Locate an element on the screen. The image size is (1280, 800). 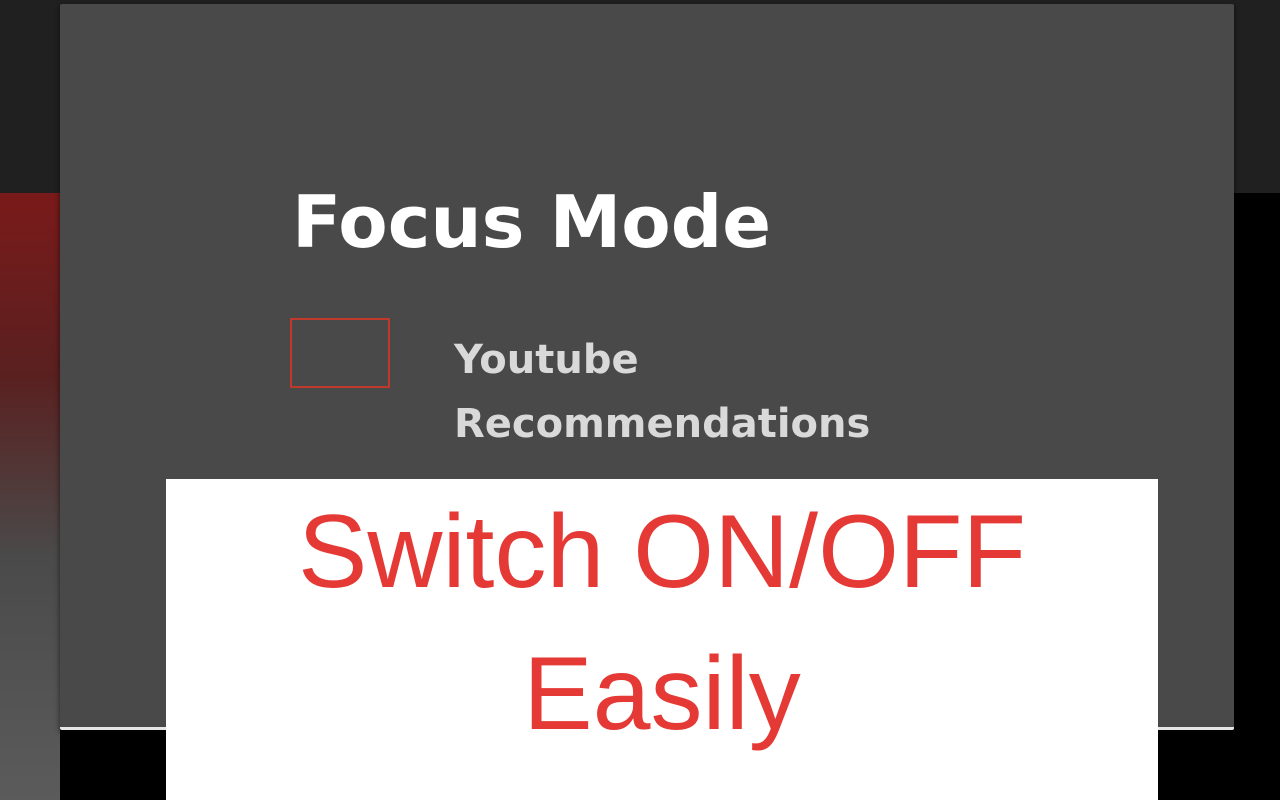
promo-headline-line1: Switch ON/OFF is located at coordinates (662, 552).